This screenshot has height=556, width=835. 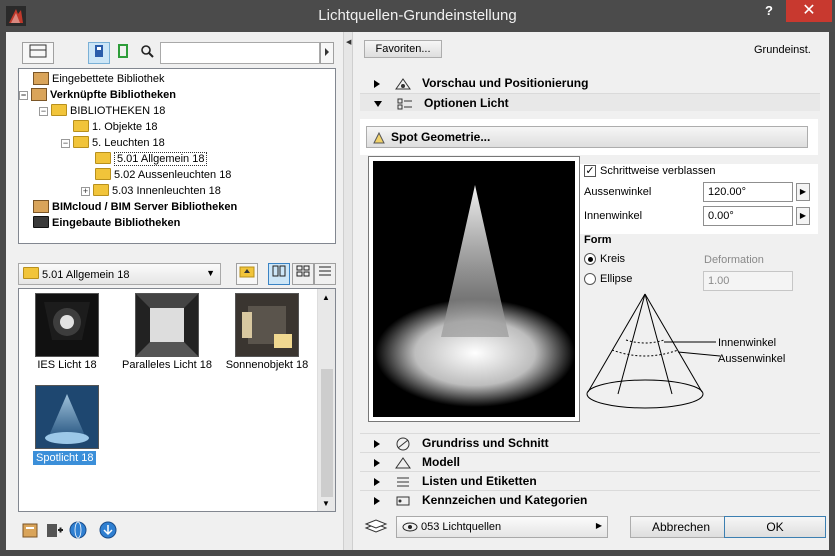 What do you see at coordinates (461, 527) in the screenshot?
I see `layer-dropdown-label: 053 Lichtquellen` at bounding box center [461, 527].